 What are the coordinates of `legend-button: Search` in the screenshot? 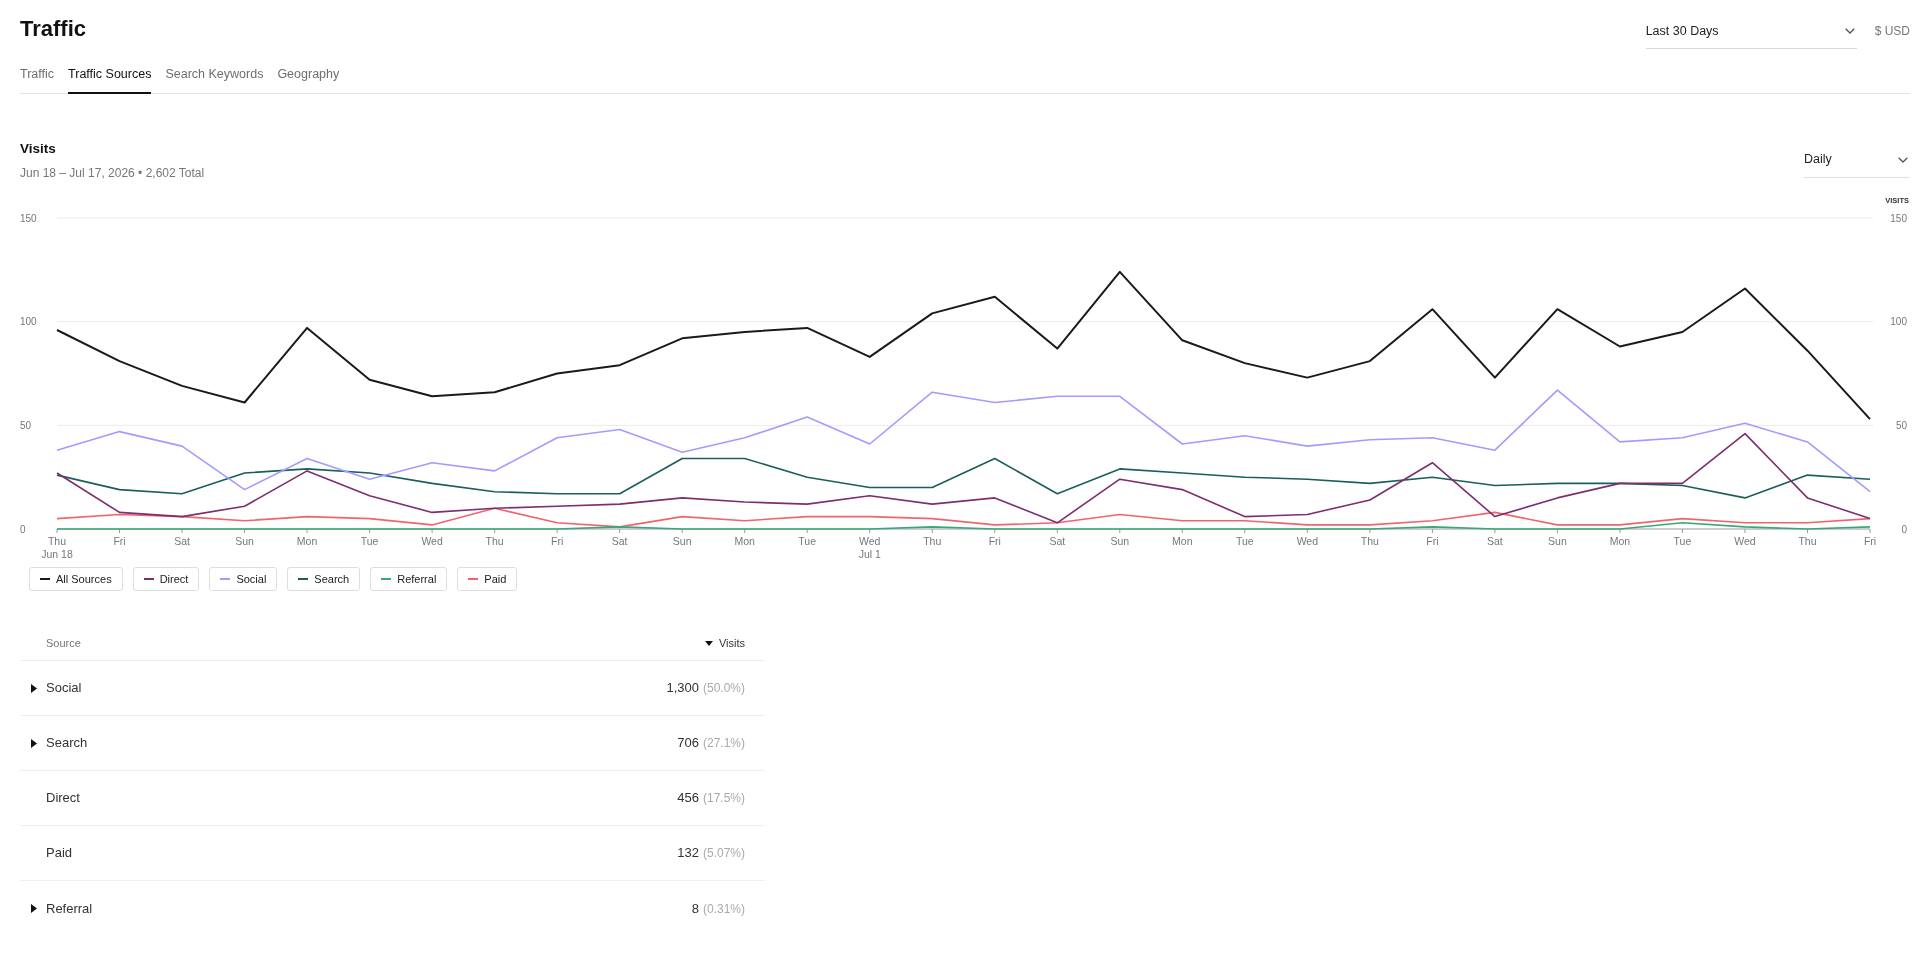 It's located at (324, 579).